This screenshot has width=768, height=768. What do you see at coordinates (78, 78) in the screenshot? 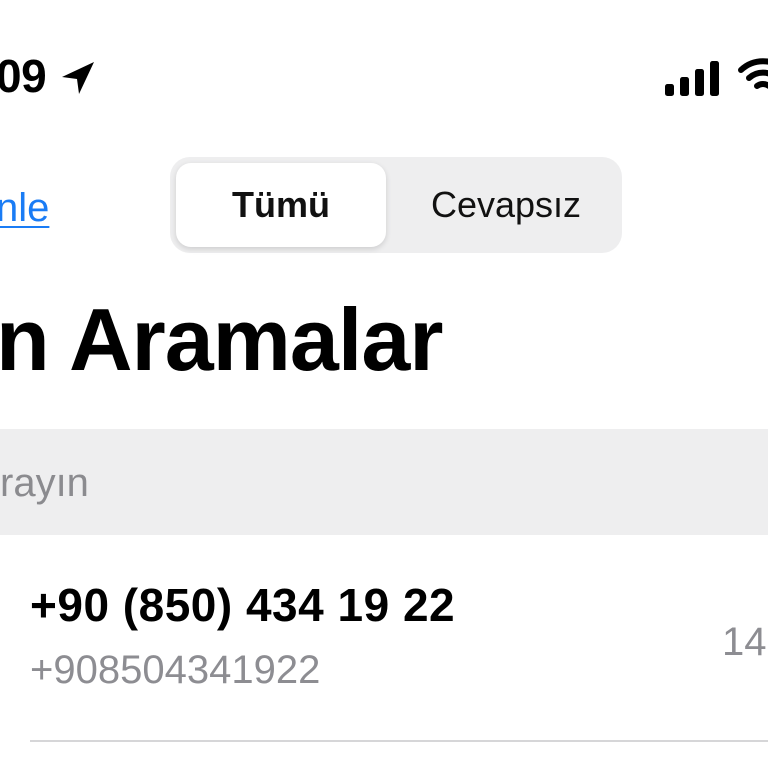
I see `location-arrow-icon` at bounding box center [78, 78].